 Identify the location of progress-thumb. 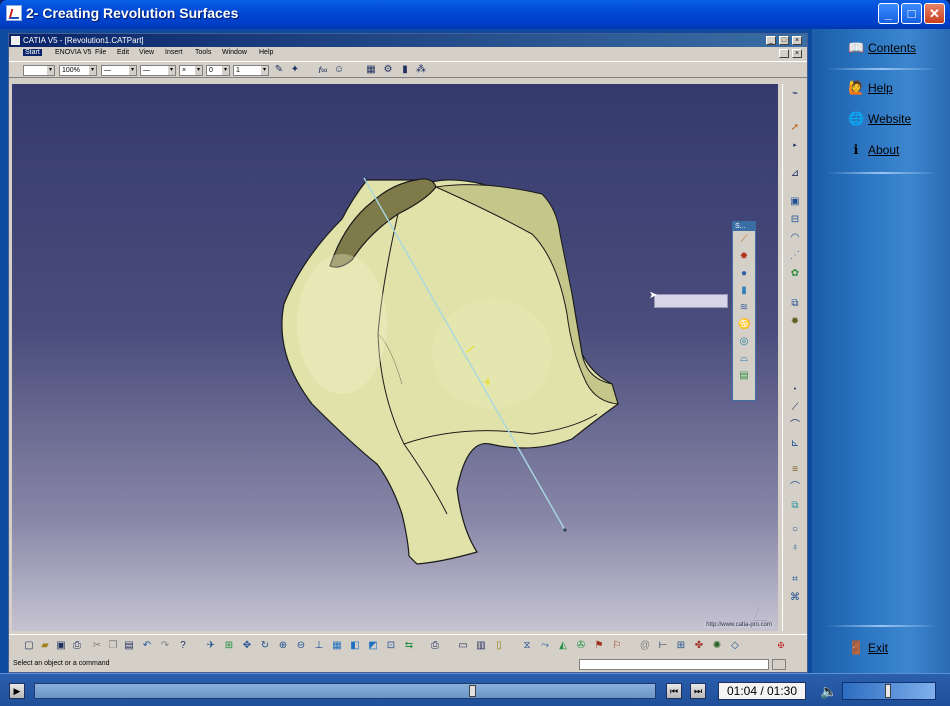
(472, 691).